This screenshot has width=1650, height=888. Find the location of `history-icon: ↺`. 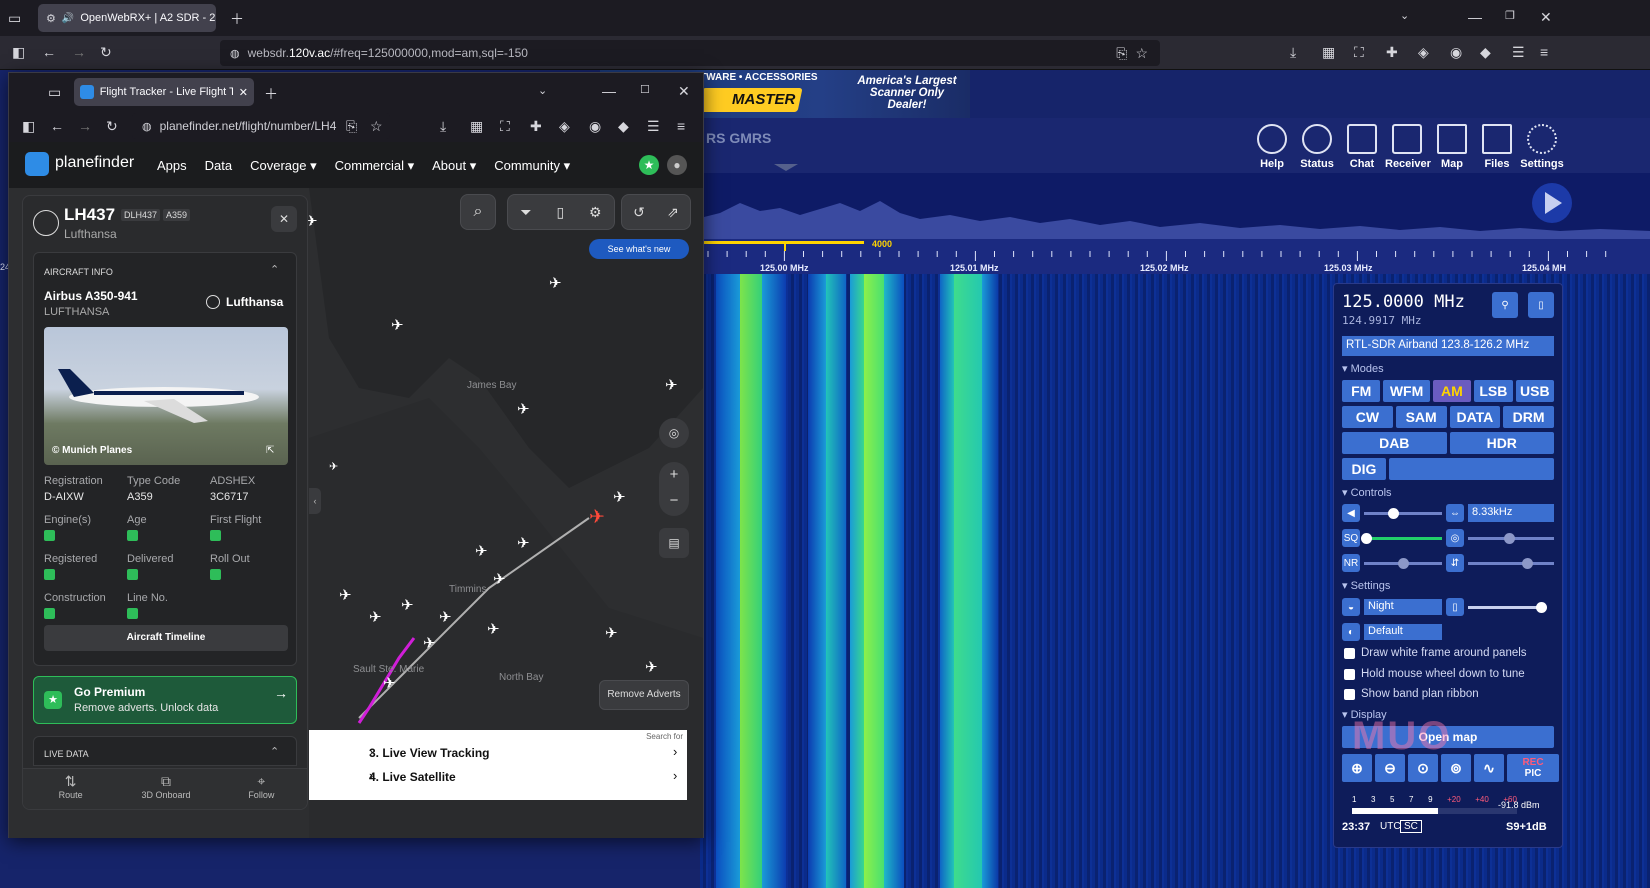

history-icon: ↺ is located at coordinates (639, 212).